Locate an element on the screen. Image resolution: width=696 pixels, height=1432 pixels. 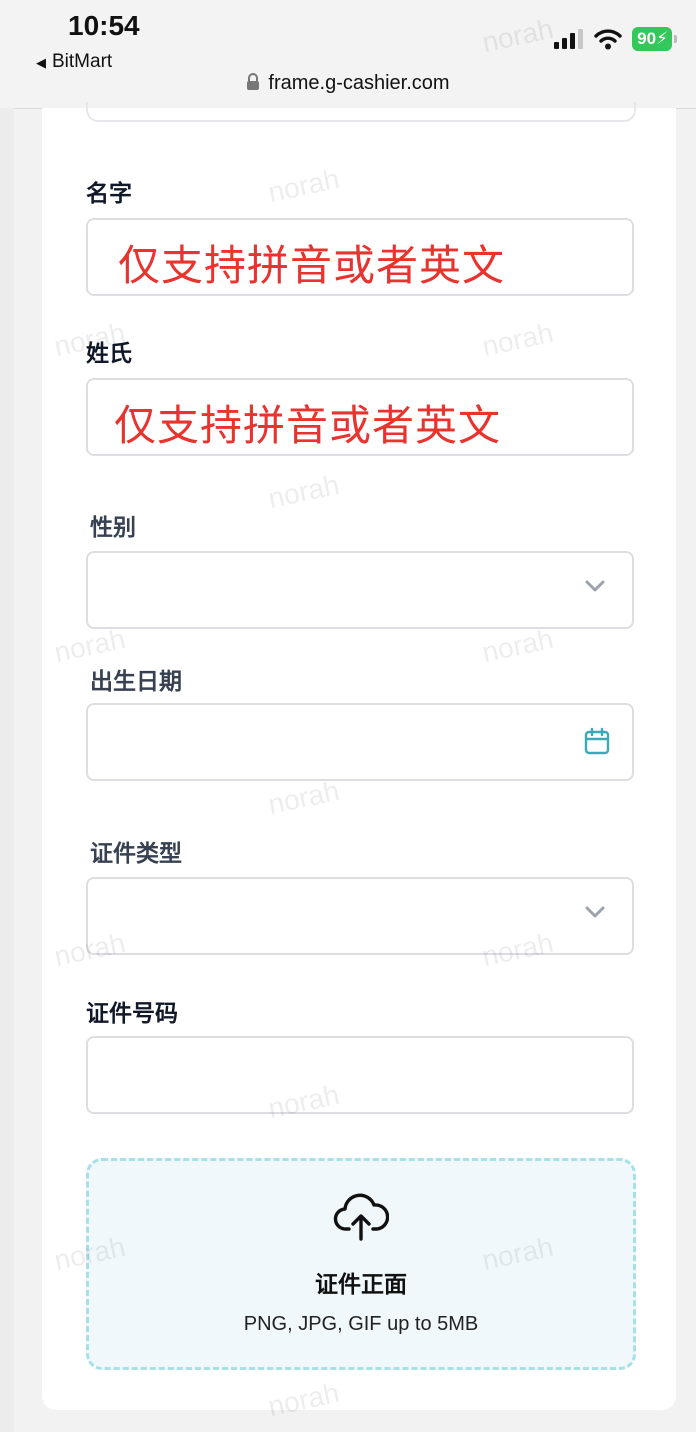
last-name-input: 仅支持拼音或者英文 is located at coordinates (360, 417).